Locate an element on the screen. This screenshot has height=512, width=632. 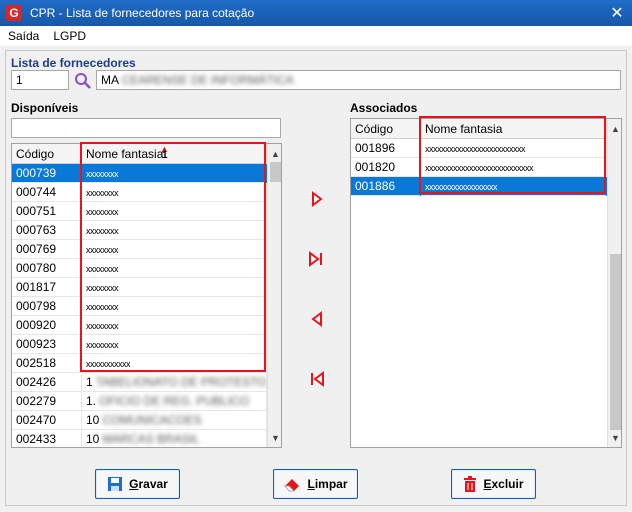
disponiveis-filter-input is located at coordinates (146, 128).